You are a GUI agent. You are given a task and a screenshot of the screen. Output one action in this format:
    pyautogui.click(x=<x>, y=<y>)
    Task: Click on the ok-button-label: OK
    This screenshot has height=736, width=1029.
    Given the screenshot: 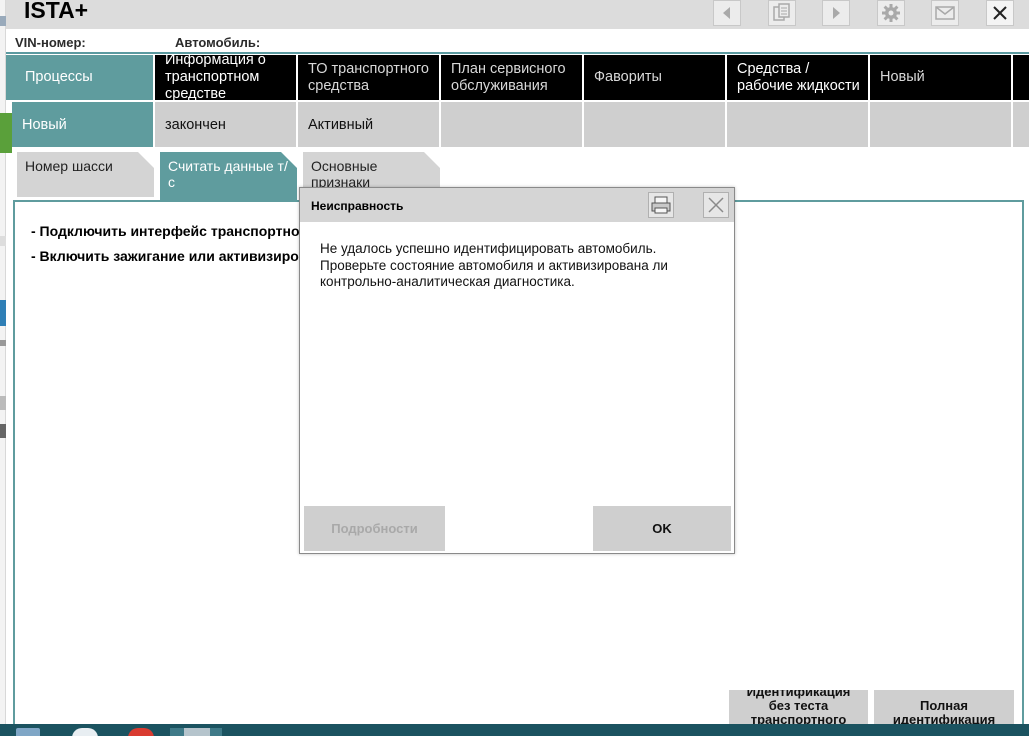 What is the action you would take?
    pyautogui.click(x=662, y=528)
    